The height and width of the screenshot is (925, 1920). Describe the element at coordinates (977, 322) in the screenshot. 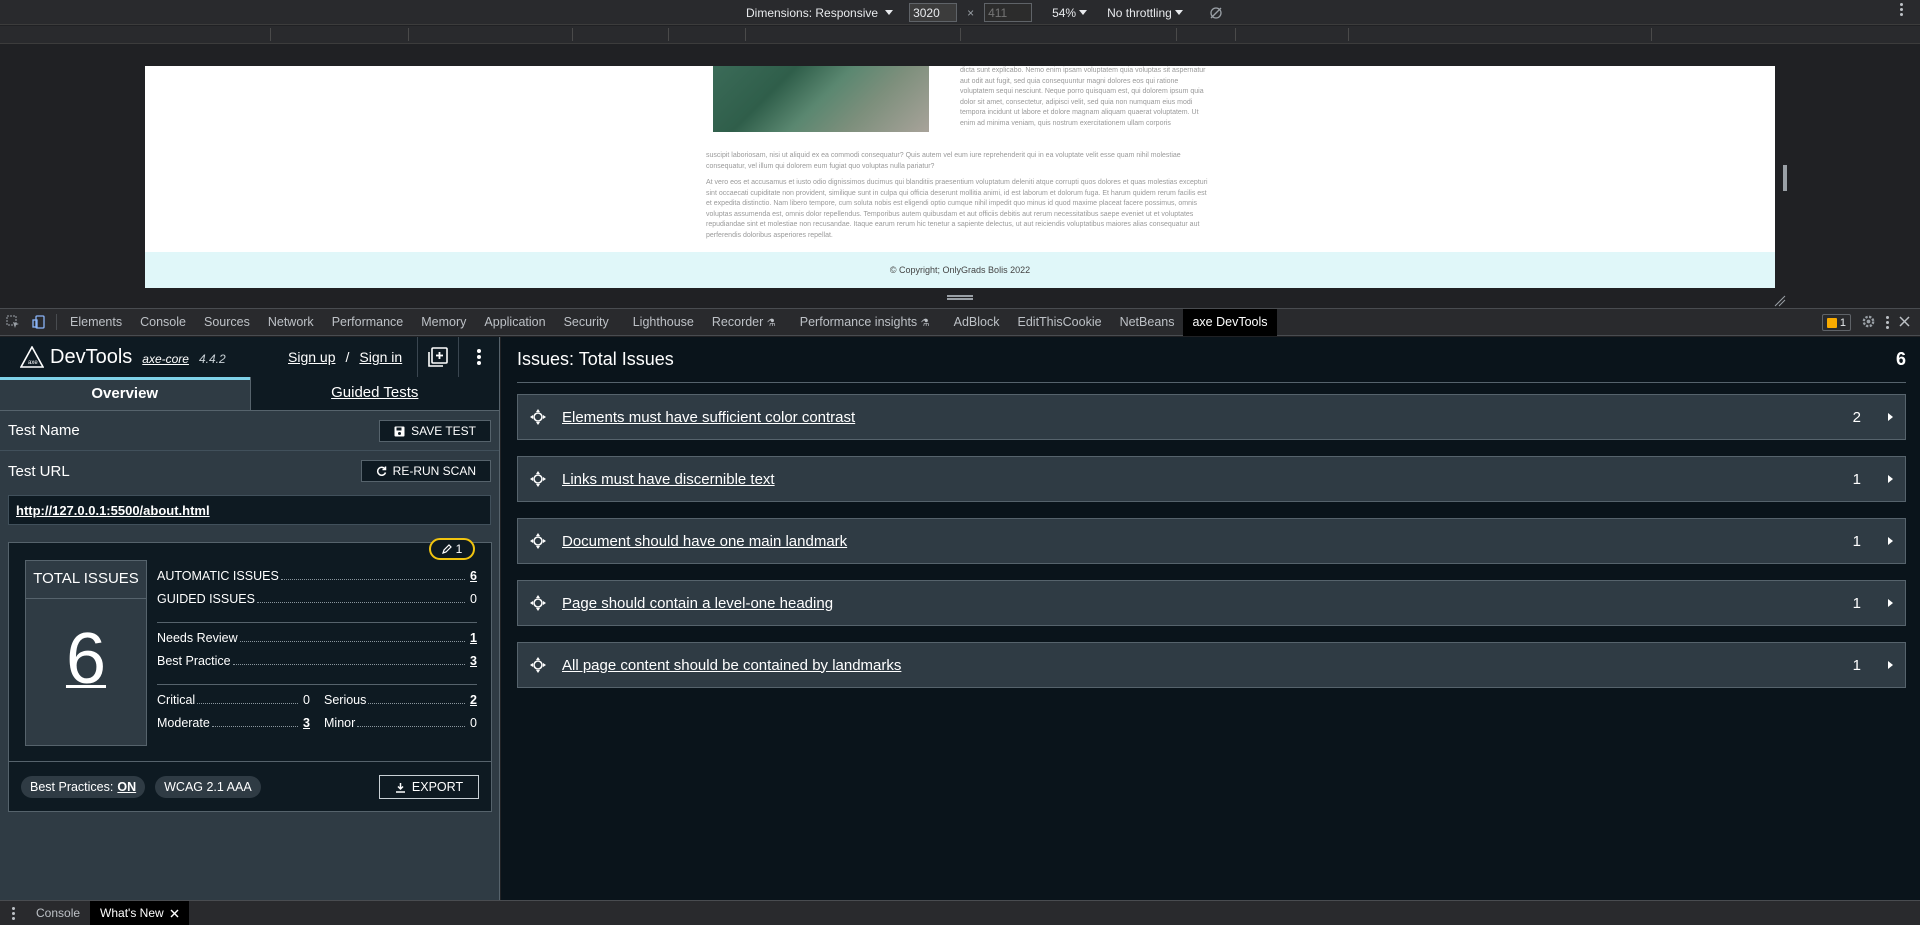

I see `tab-adblock: AdBlock` at that location.